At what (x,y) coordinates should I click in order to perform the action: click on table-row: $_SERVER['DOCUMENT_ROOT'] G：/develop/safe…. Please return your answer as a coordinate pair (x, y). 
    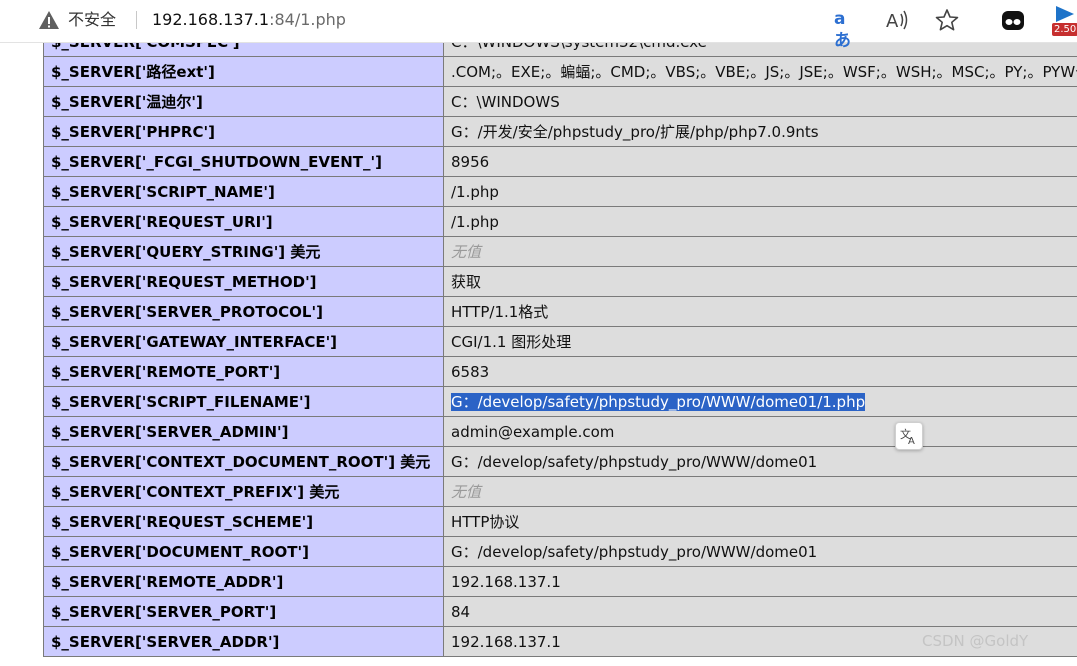
    Looking at the image, I should click on (560, 552).